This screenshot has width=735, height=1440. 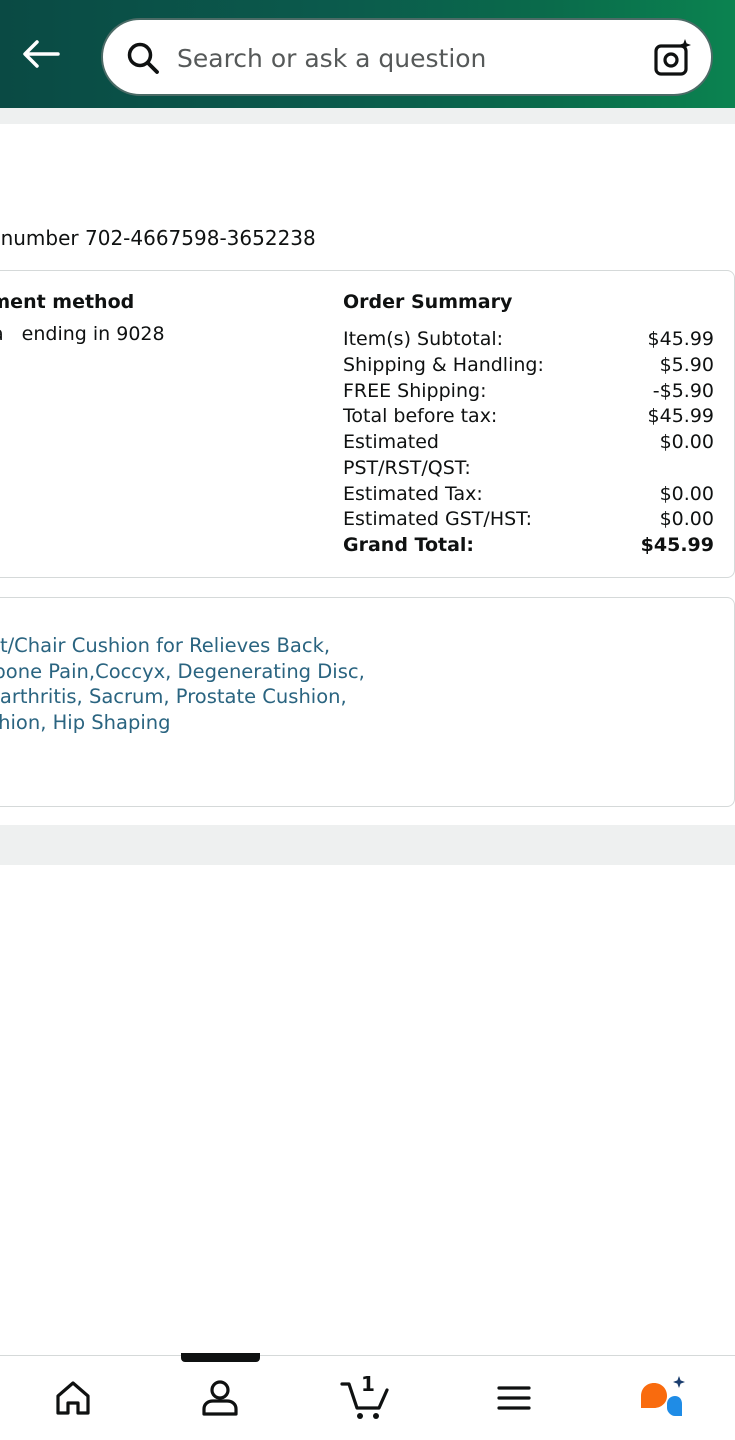 What do you see at coordinates (443, 365) in the screenshot?
I see `summary-label: Shipping & Handling:` at bounding box center [443, 365].